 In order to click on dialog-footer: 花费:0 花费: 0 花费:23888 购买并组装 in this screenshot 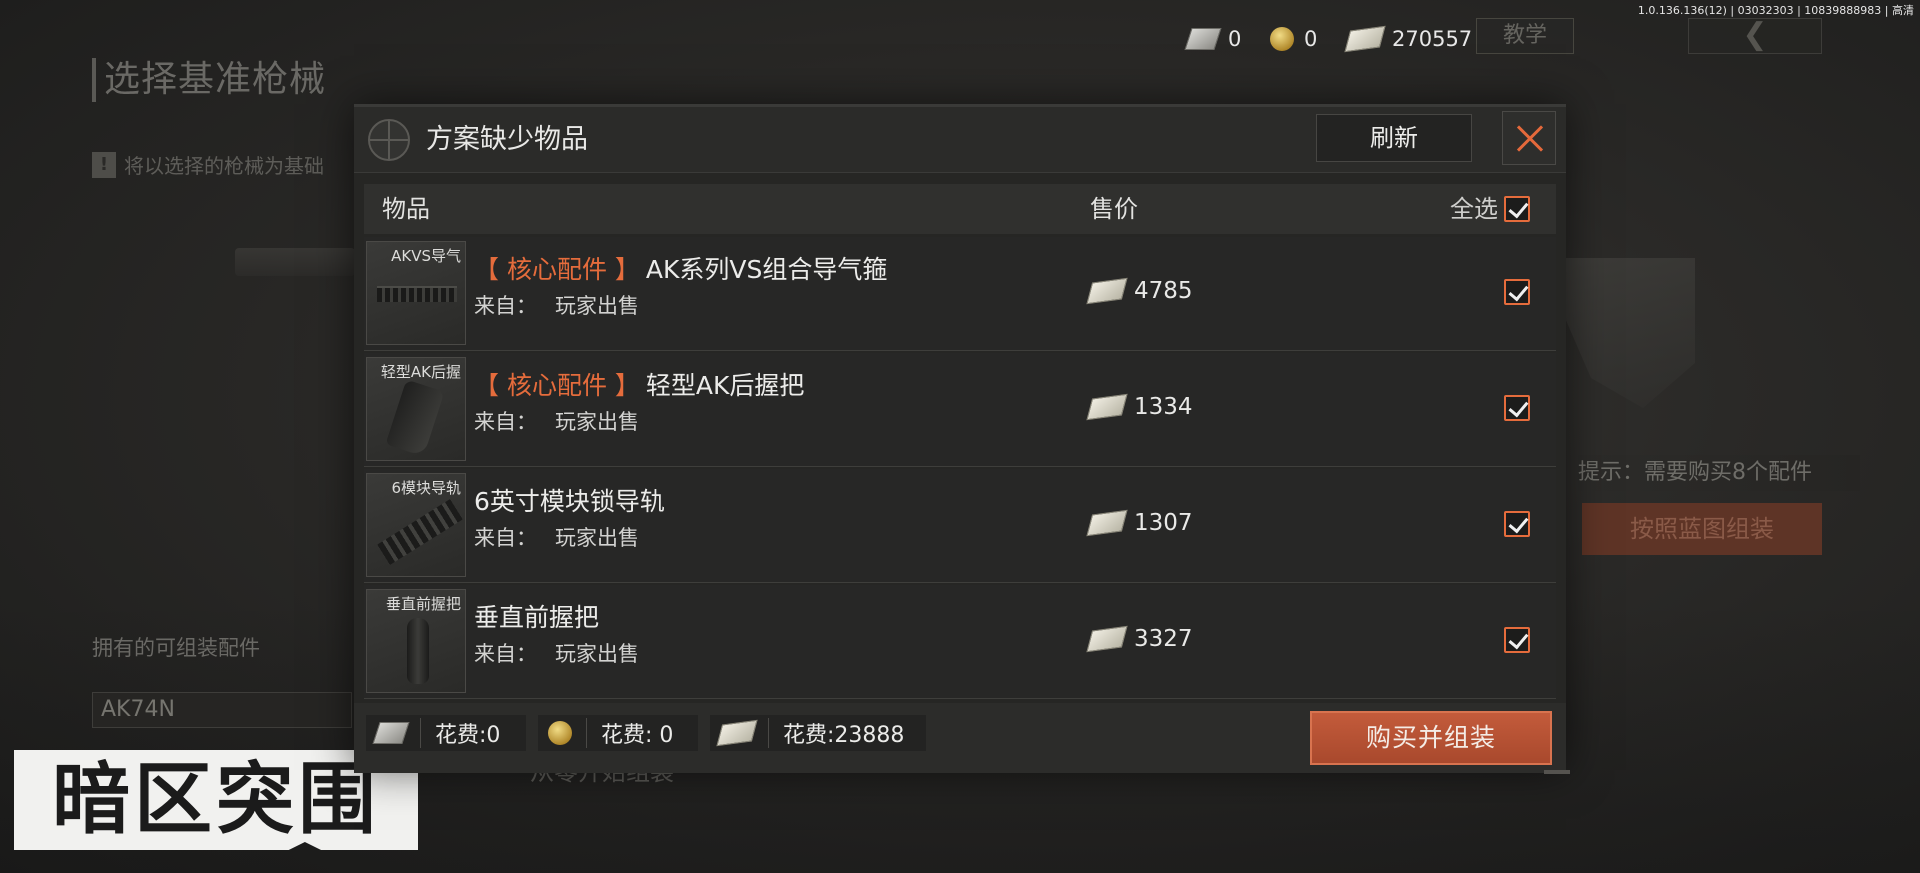, I will do `click(960, 738)`.